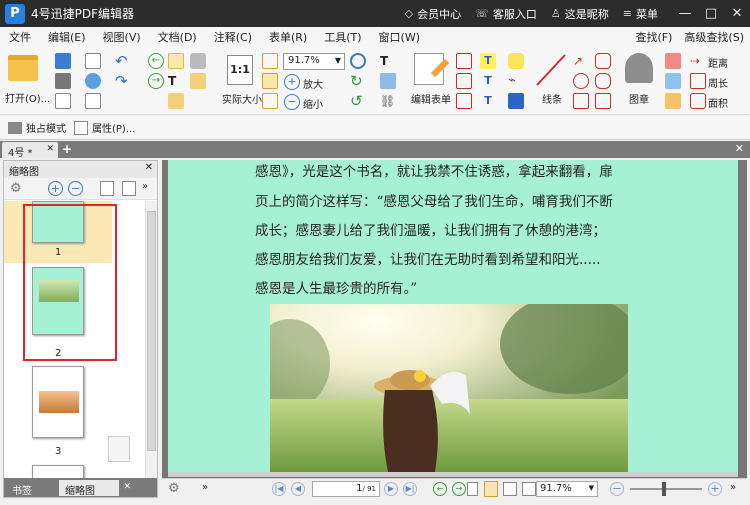 Image resolution: width=750 pixels, height=505 pixels. What do you see at coordinates (95, 488) in the screenshot?
I see `tab-thumbnails: 缩略图 ✕` at bounding box center [95, 488].